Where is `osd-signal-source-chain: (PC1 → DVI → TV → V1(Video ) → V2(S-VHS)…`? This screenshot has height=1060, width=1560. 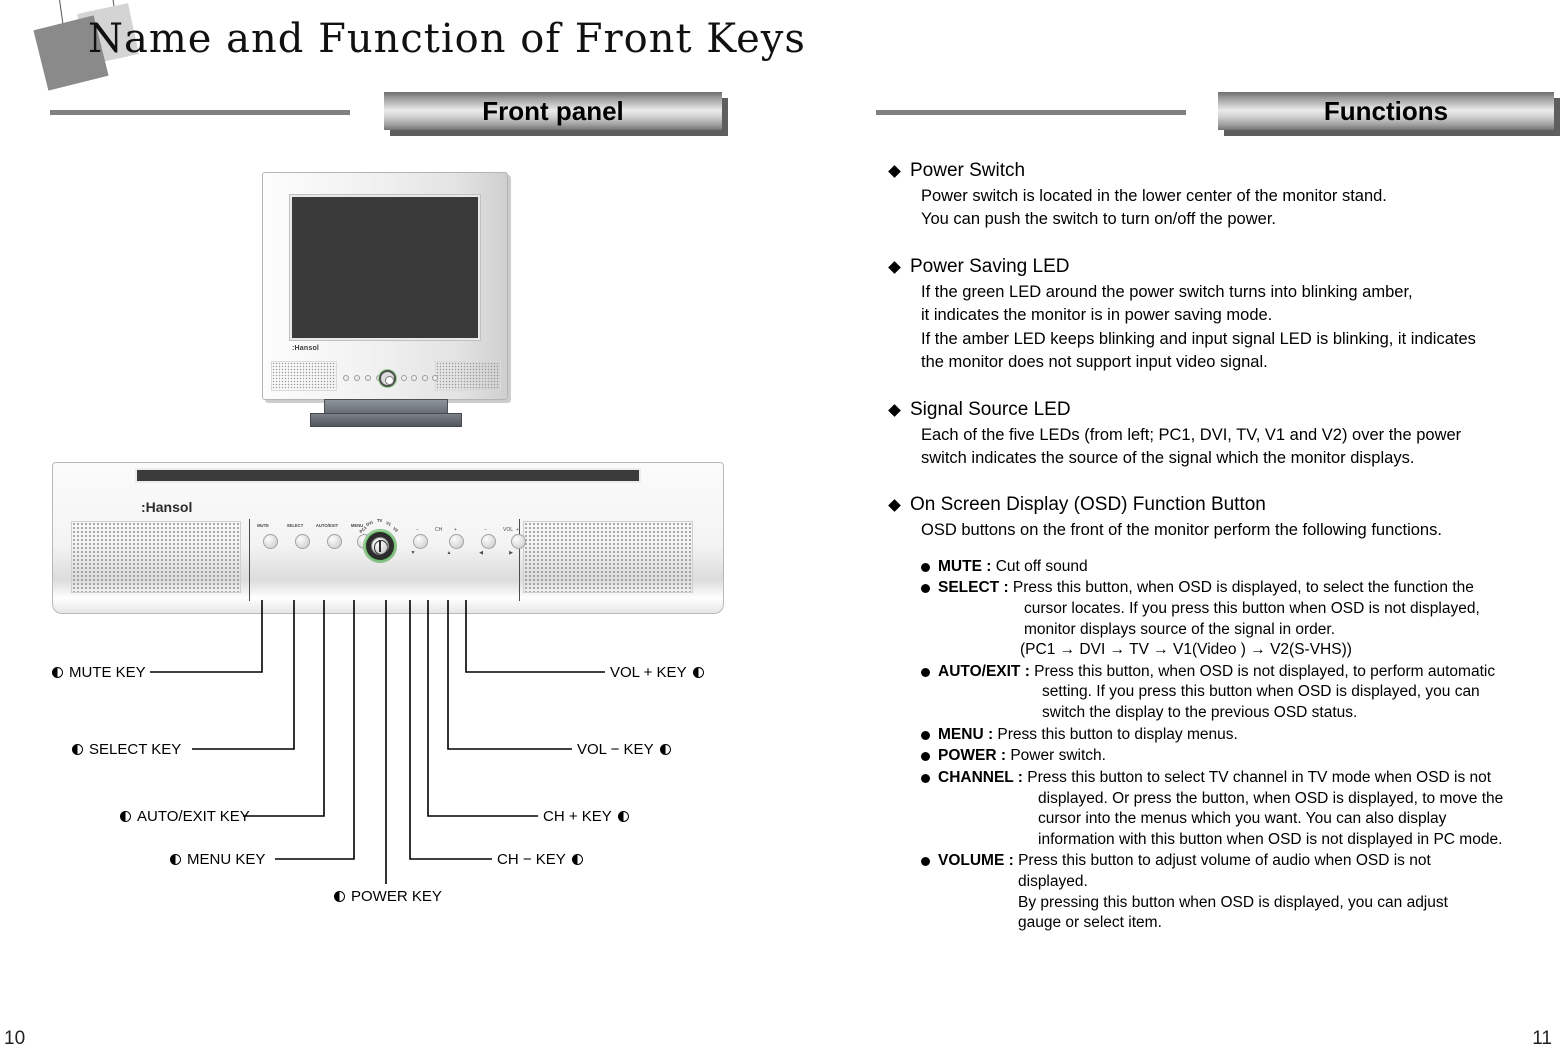 osd-signal-source-chain: (PC1 → DVI → TV → V1(Video ) → V2(S-VHS)… is located at coordinates (1186, 650).